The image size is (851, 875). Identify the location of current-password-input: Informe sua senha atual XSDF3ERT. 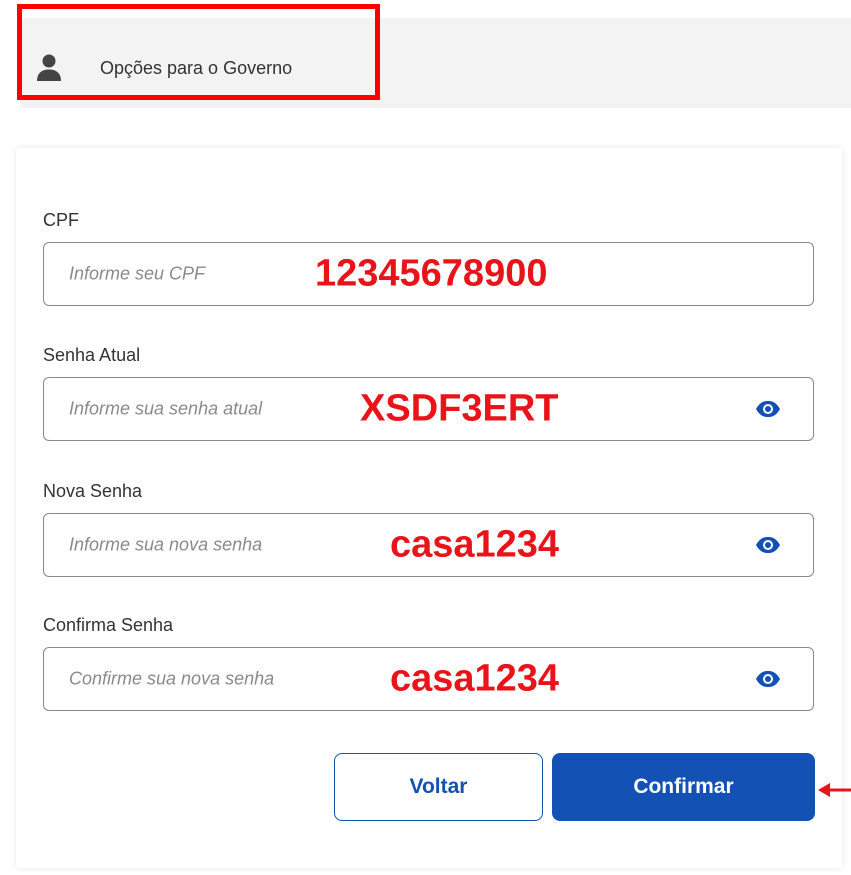
(428, 409).